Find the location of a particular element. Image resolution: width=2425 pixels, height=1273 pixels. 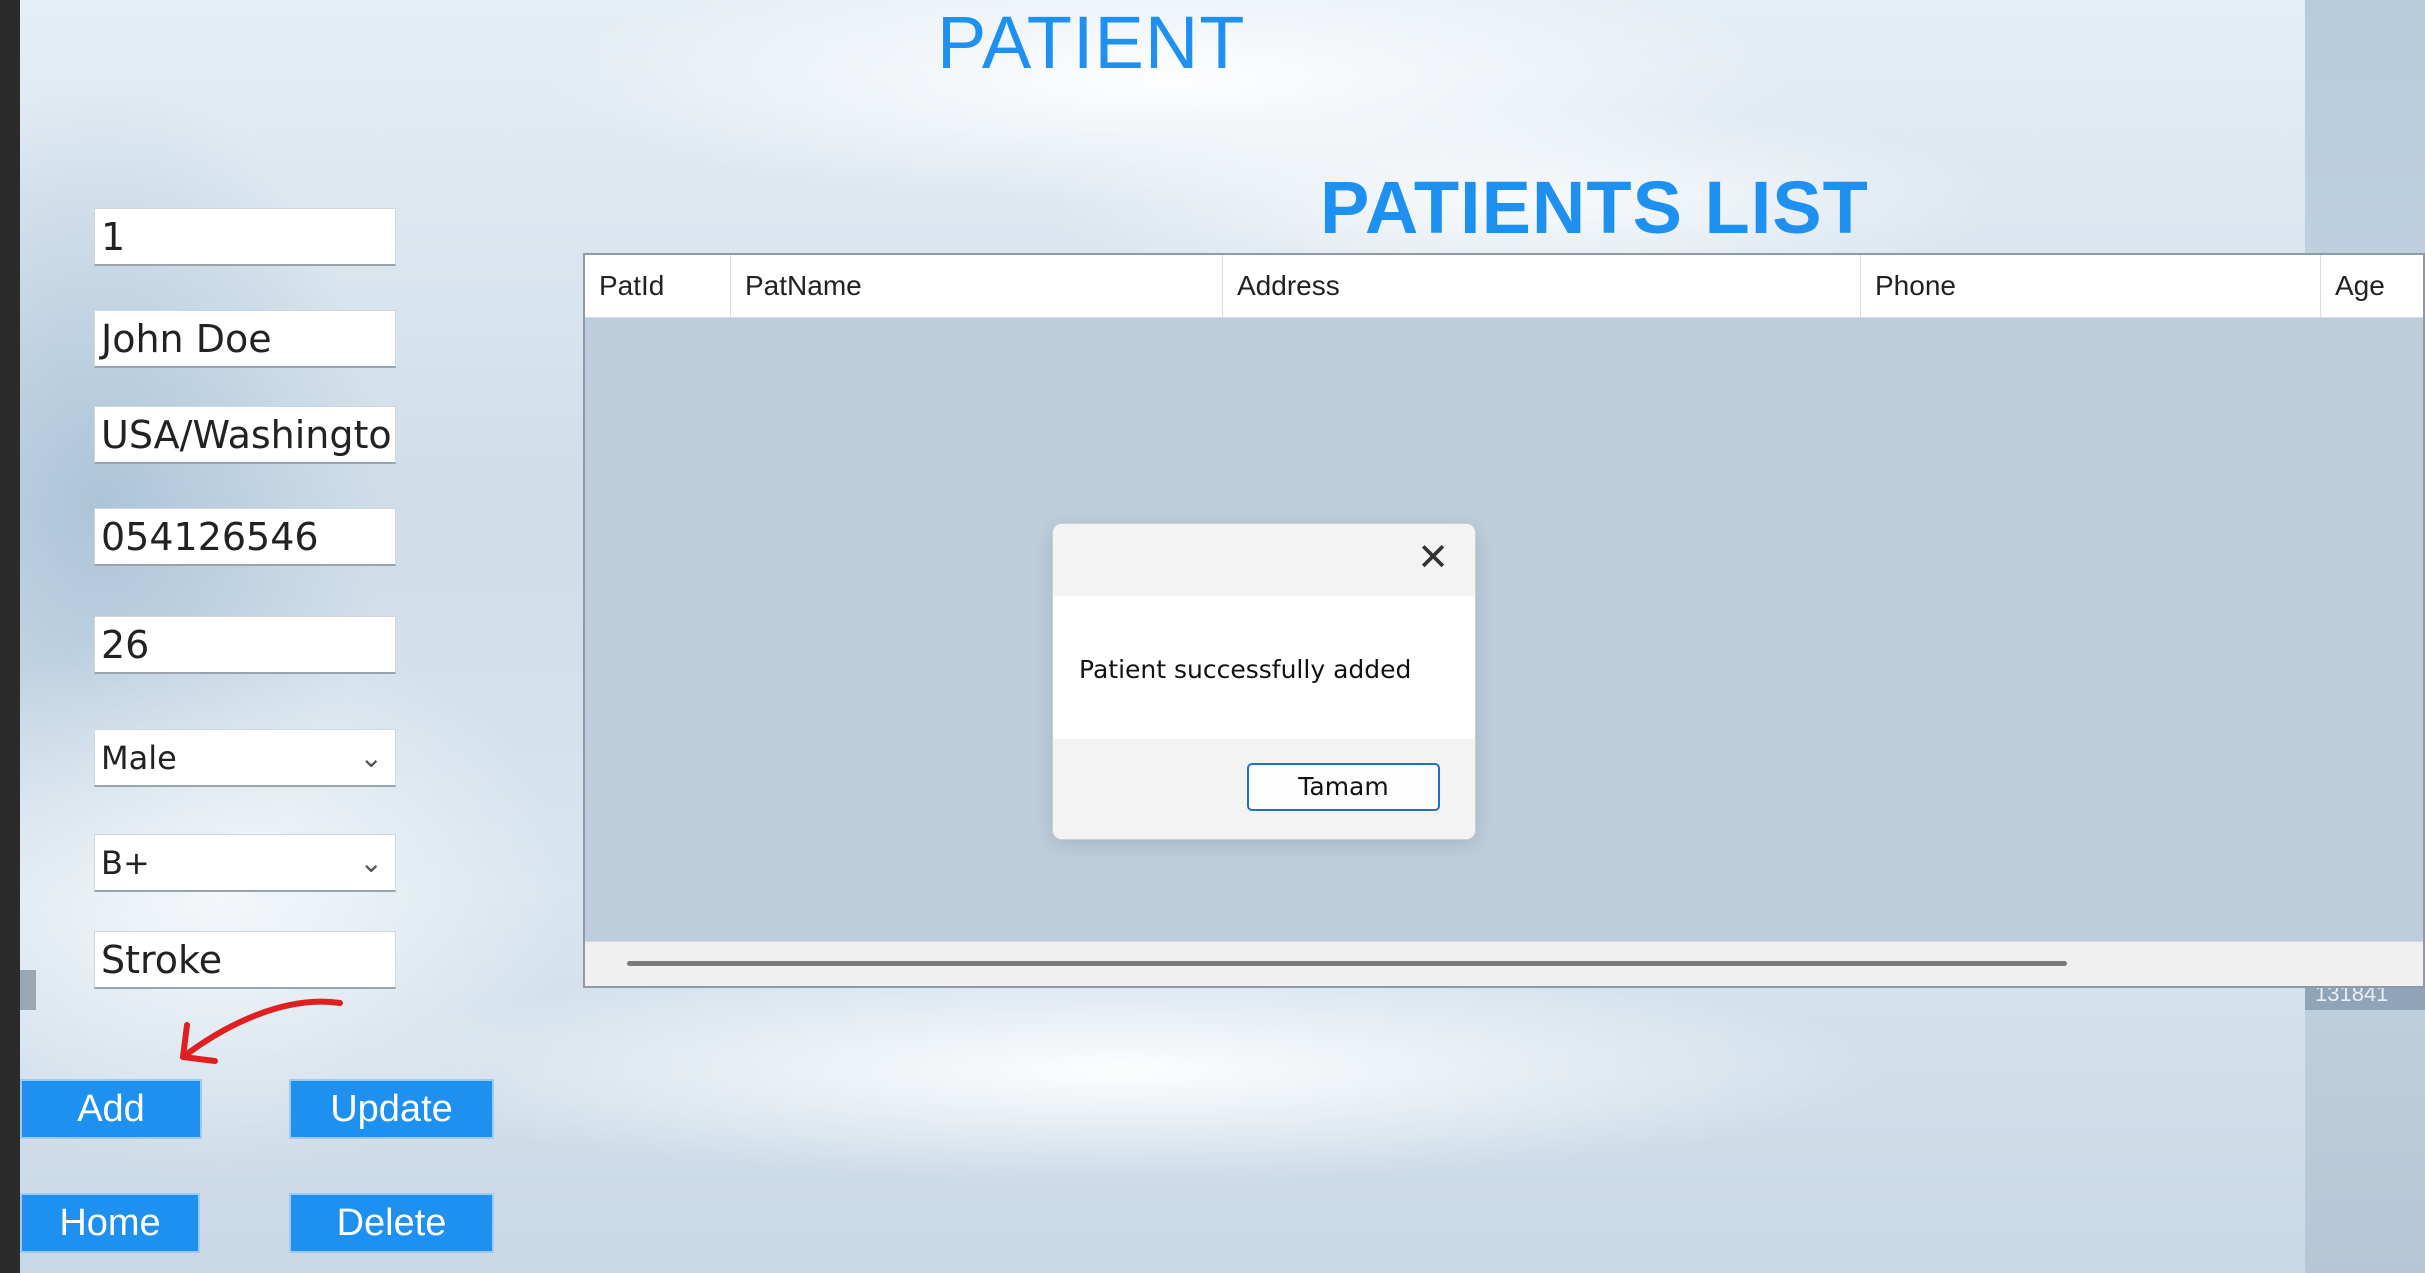

page-title: PATIENT is located at coordinates (1091, 42).